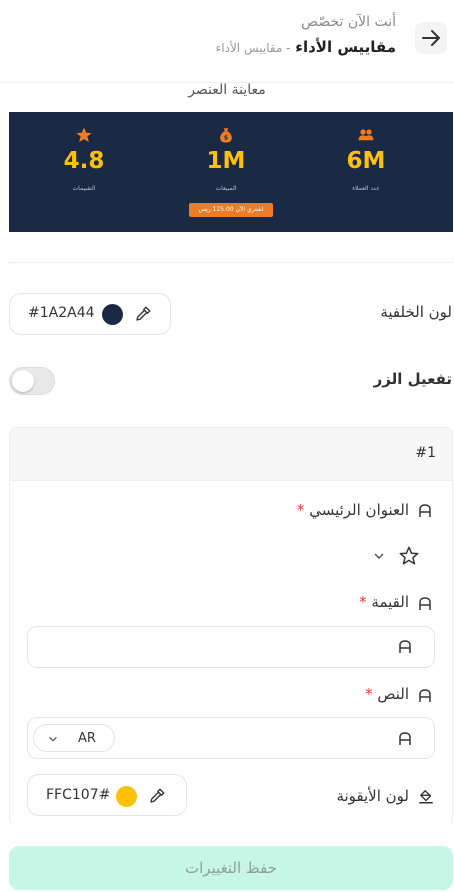 This screenshot has height=892, width=454. Describe the element at coordinates (359, 510) in the screenshot. I see `main-title-label-text: العنوان الرئيسي` at that location.